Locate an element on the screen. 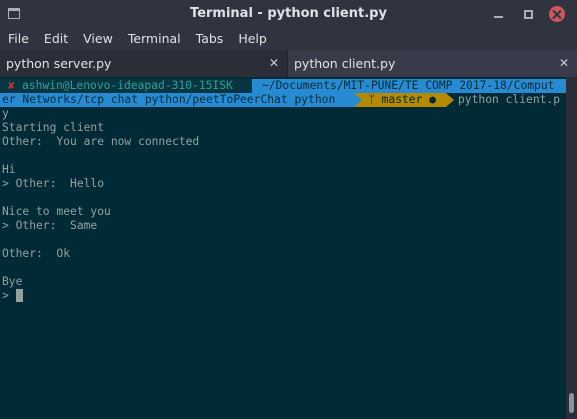 The image size is (577, 419). input-prompt-line: > is located at coordinates (9, 295).